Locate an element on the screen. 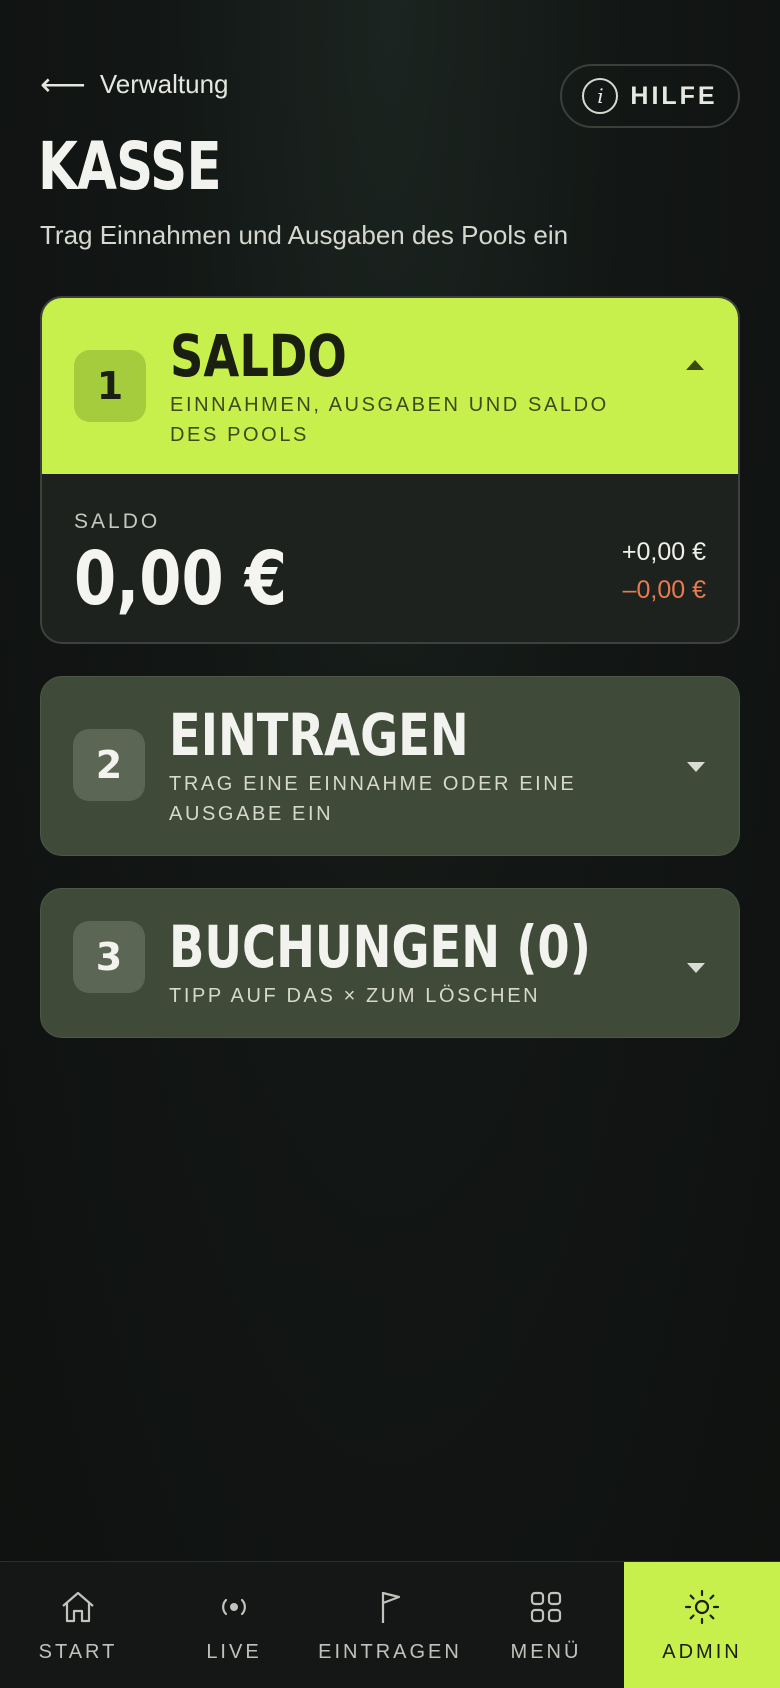 The height and width of the screenshot is (1688, 780). nav-item-admin: ADMIN is located at coordinates (702, 1625).